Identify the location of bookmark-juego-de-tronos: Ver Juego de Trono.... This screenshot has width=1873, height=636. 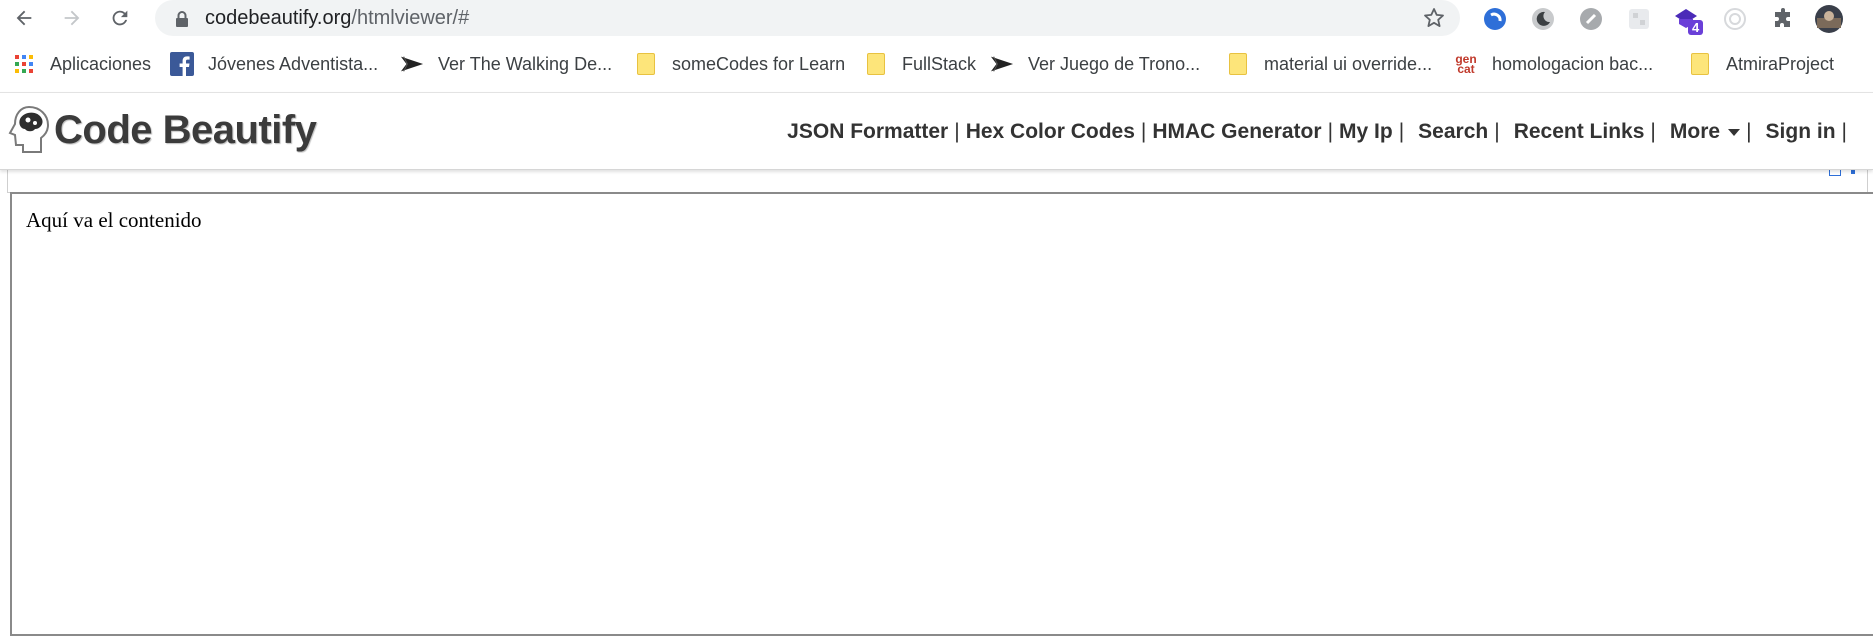
(1095, 64).